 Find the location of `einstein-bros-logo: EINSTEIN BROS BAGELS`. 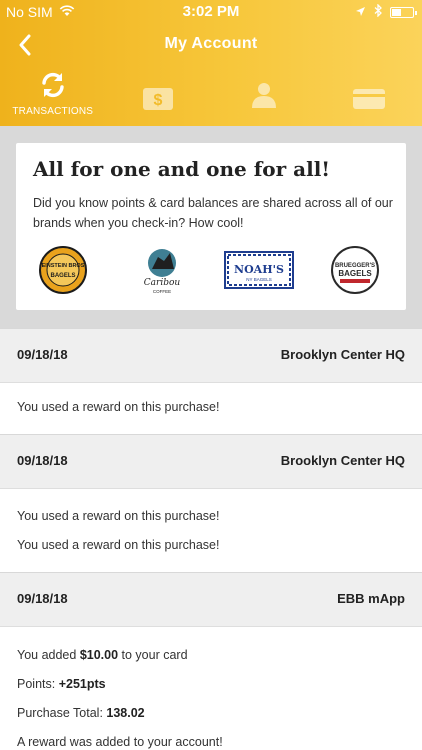

einstein-bros-logo: EINSTEIN BROS BAGELS is located at coordinates (63, 272).